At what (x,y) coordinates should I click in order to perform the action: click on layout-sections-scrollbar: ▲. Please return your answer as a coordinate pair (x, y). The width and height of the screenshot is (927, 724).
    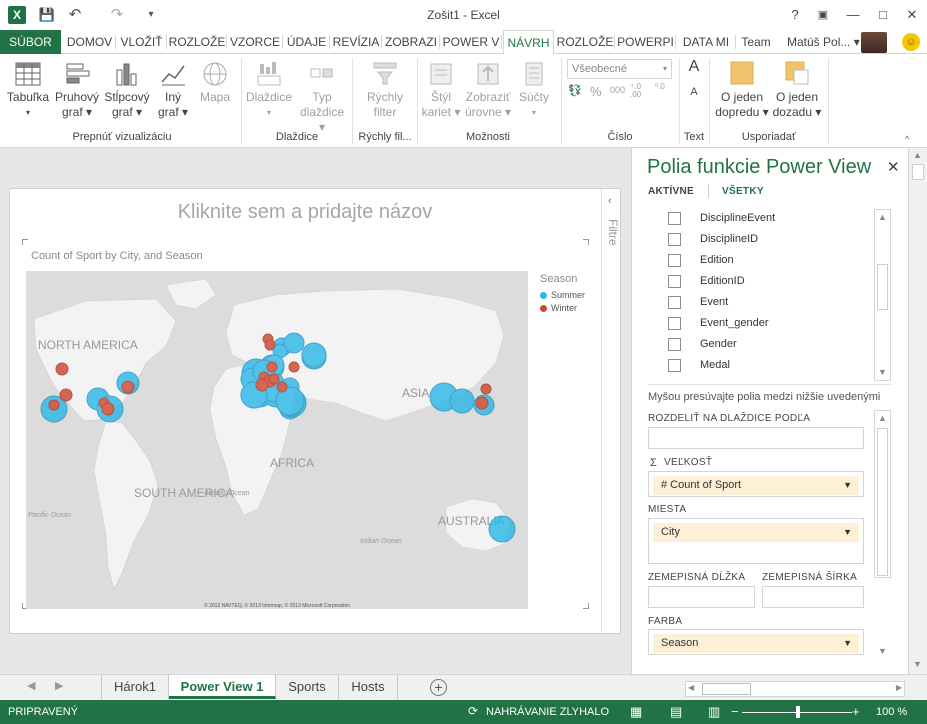
    Looking at the image, I should click on (882, 494).